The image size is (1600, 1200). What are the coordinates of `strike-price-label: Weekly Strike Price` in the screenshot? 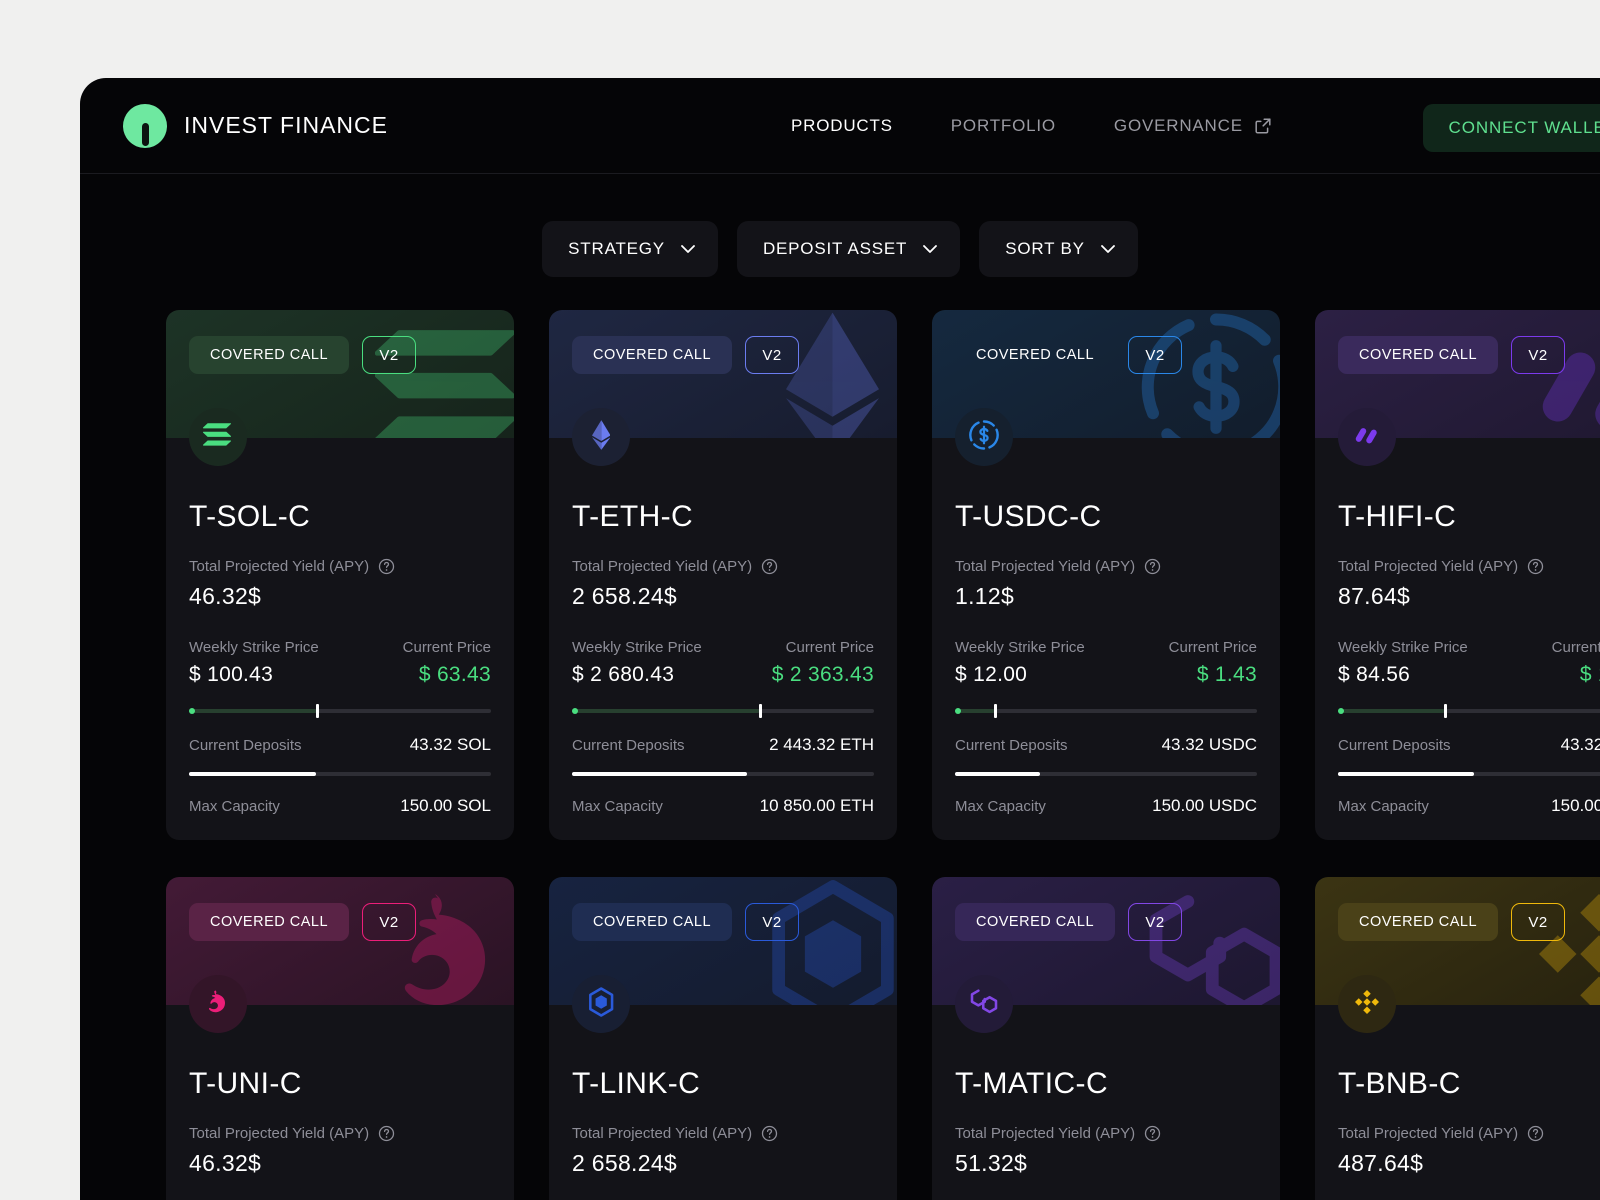 It's located at (1403, 647).